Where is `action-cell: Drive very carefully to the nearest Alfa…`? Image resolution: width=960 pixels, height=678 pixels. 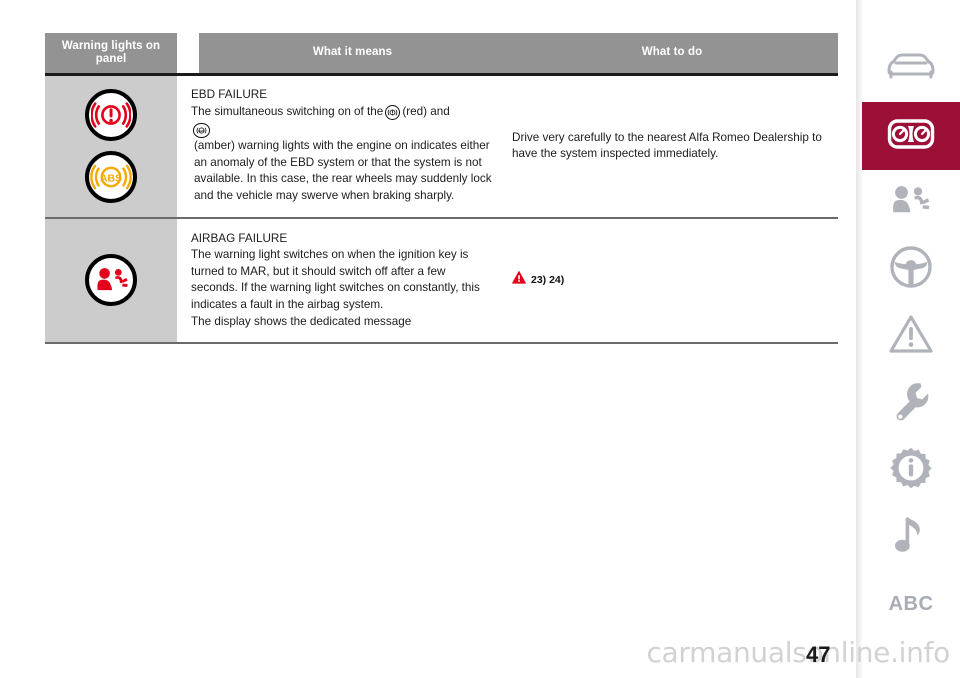 action-cell: Drive very carefully to the nearest Alfa… is located at coordinates (672, 146).